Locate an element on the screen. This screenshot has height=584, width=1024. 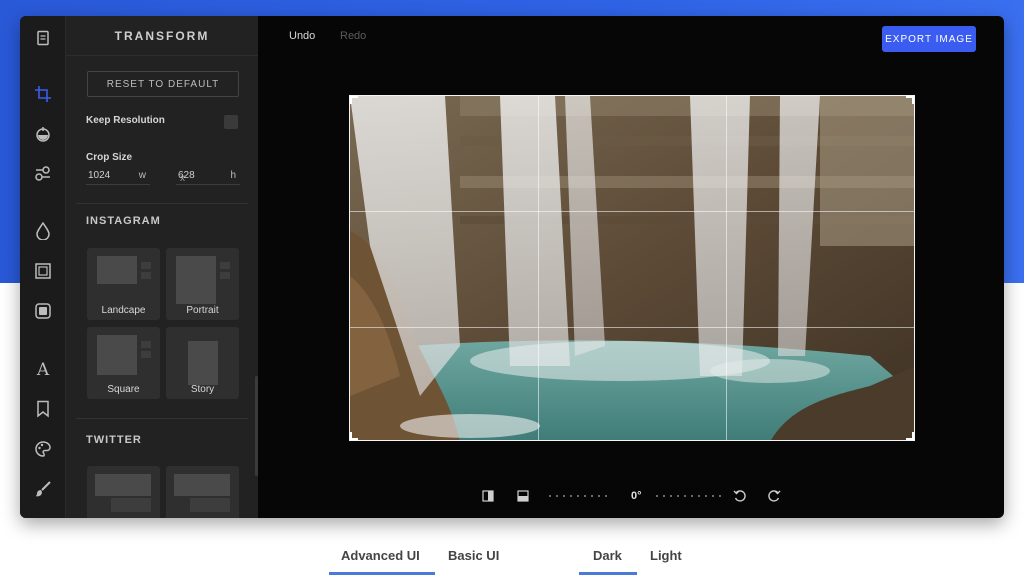
preset-portrait: Portrait is located at coordinates (202, 284).